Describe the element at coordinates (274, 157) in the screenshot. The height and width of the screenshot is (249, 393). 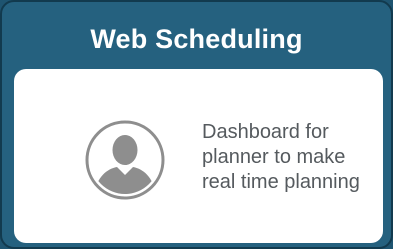
I see `description-line: planner to make` at that location.